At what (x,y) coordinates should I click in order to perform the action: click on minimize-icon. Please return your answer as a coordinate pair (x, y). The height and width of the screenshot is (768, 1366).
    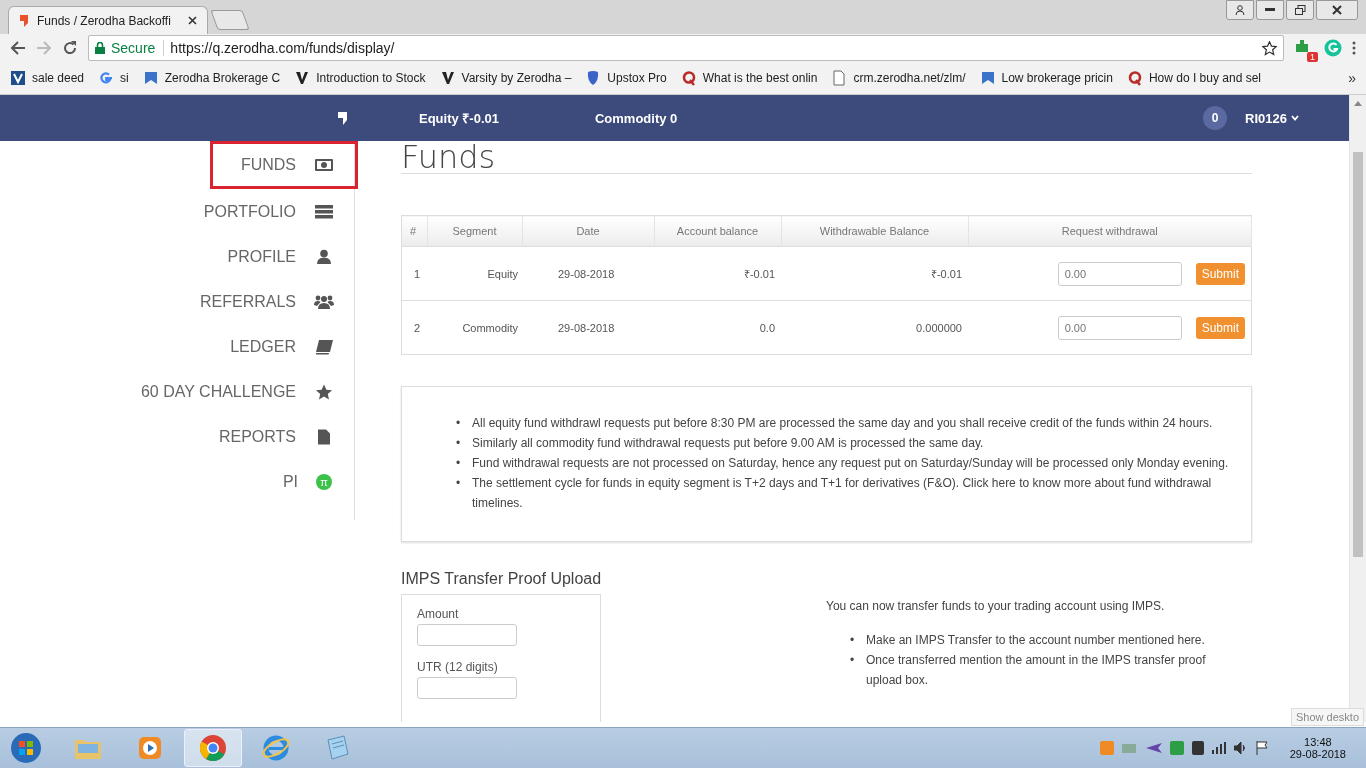
    Looking at the image, I should click on (1270, 10).